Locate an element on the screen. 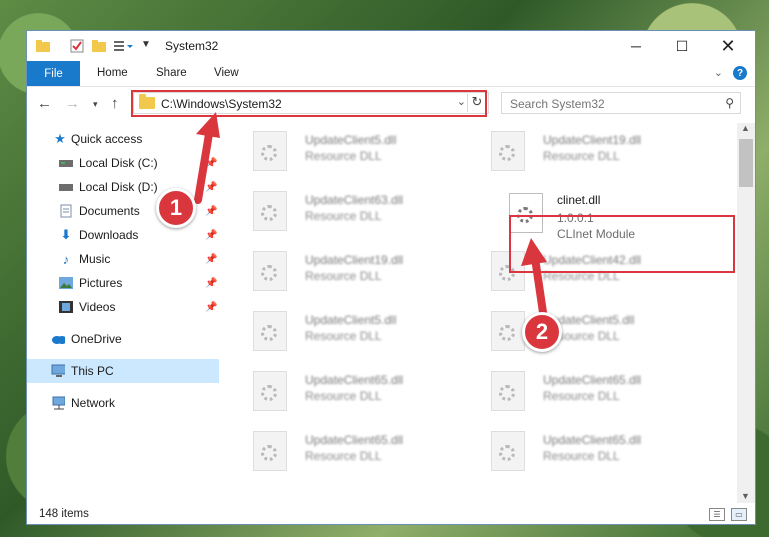  forward-arrow-icon: → is located at coordinates (72, 103).